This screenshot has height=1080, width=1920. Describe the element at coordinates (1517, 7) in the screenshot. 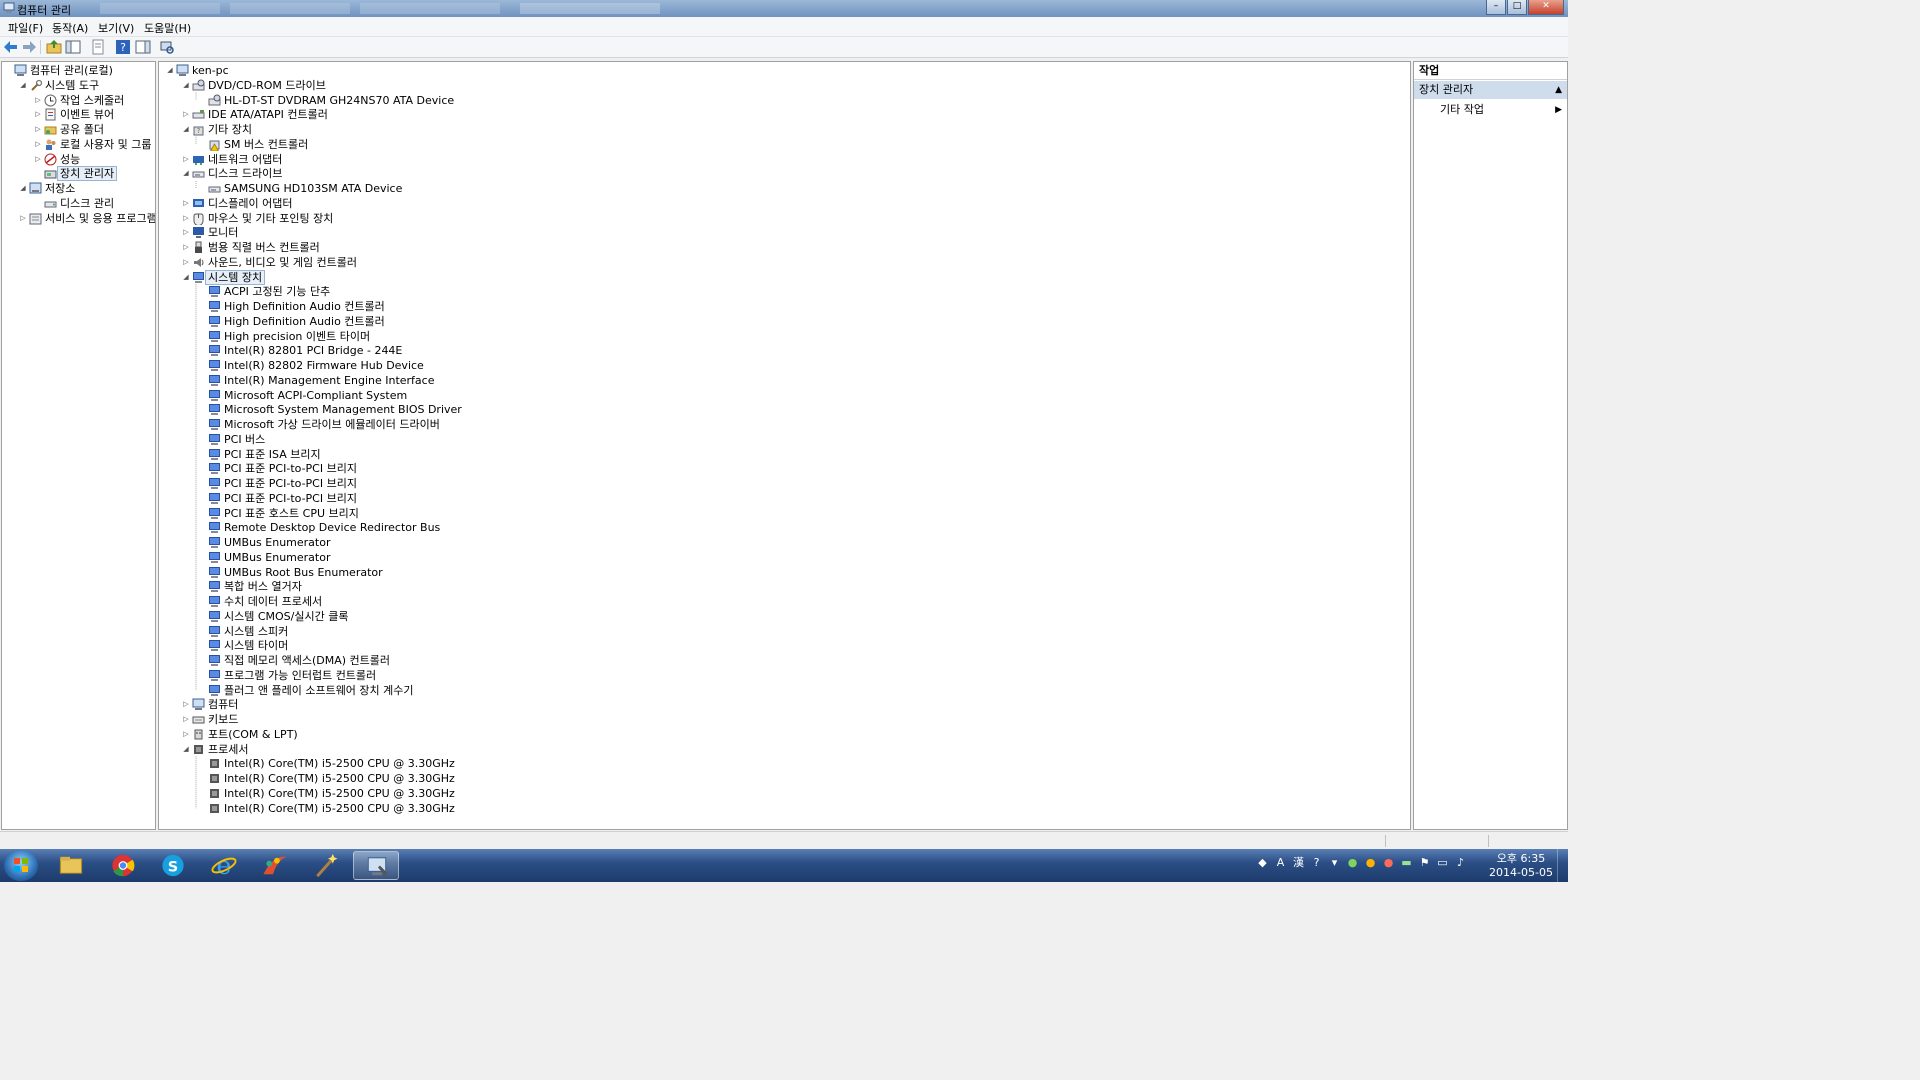

I see `maximize-button: □` at that location.